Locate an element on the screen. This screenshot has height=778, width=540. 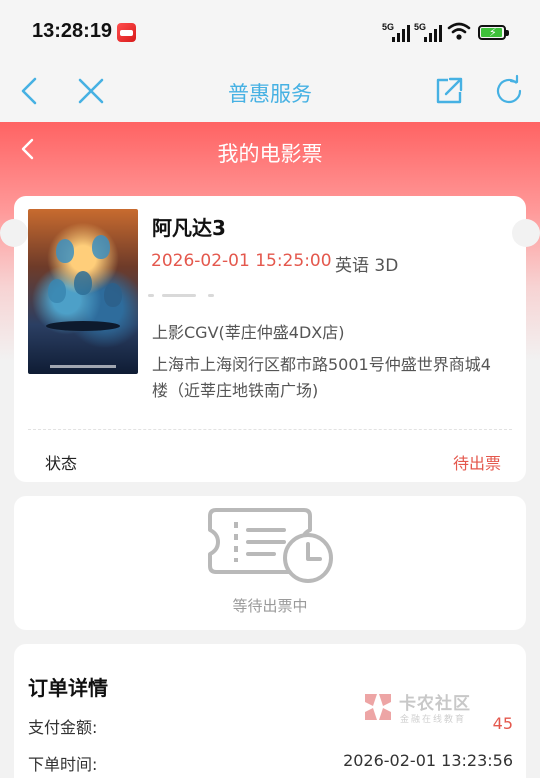
signal-2-icon: 5G is located at coordinates (428, 32).